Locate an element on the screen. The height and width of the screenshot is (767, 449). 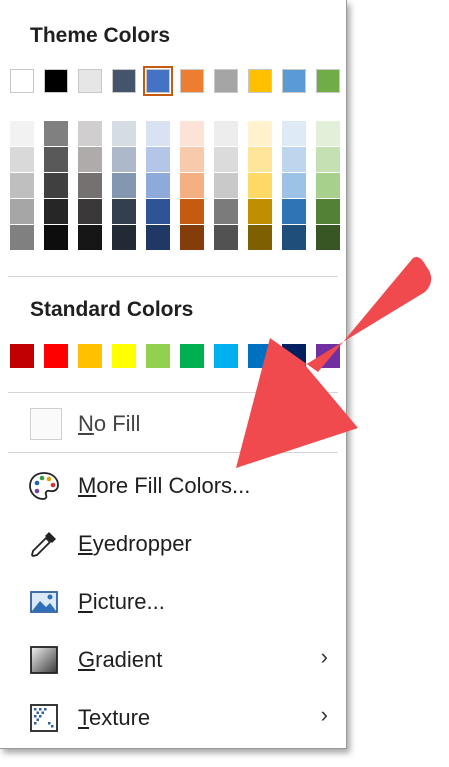
no-fill-item: No Fill is located at coordinates (173, 424).